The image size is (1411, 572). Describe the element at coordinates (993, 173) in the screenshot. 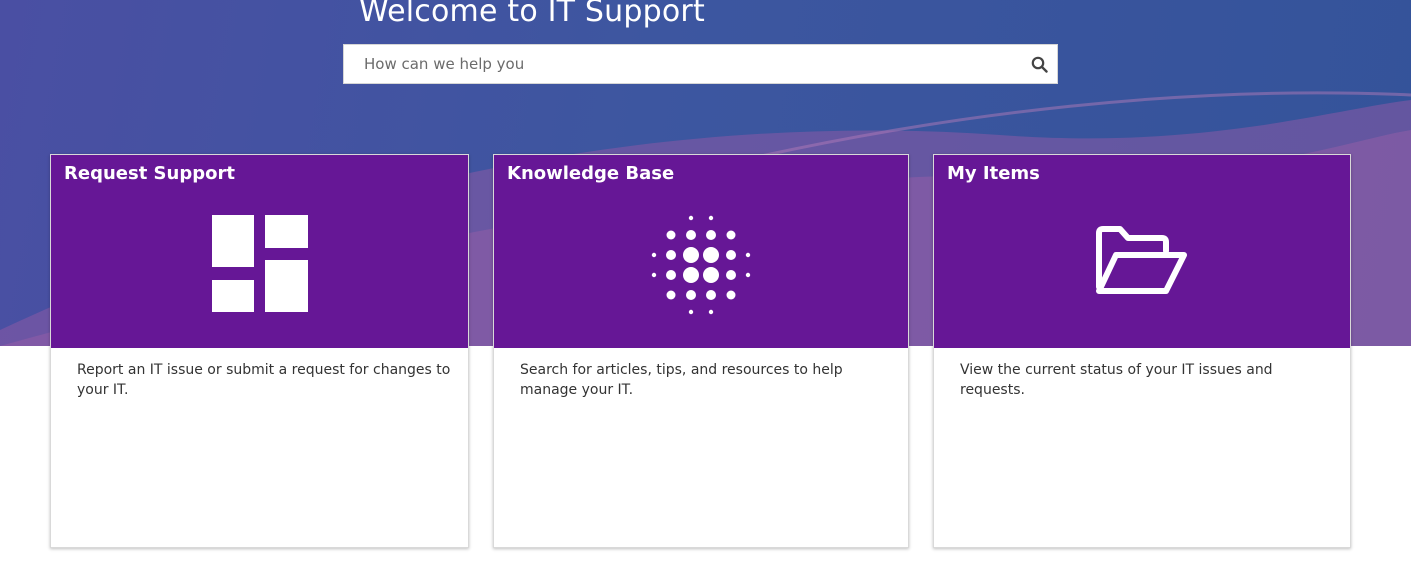

I see `card-title: My Items` at that location.